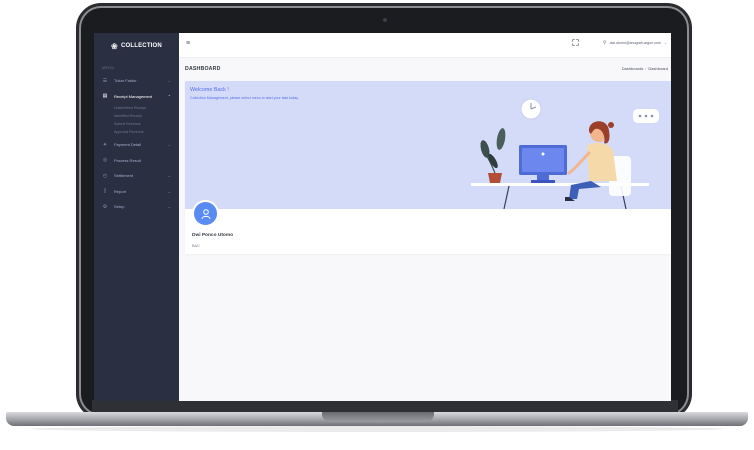 The image size is (754, 450). Describe the element at coordinates (658, 68) in the screenshot. I see `breadcrumb-item-dashboard: Dashboard` at that location.